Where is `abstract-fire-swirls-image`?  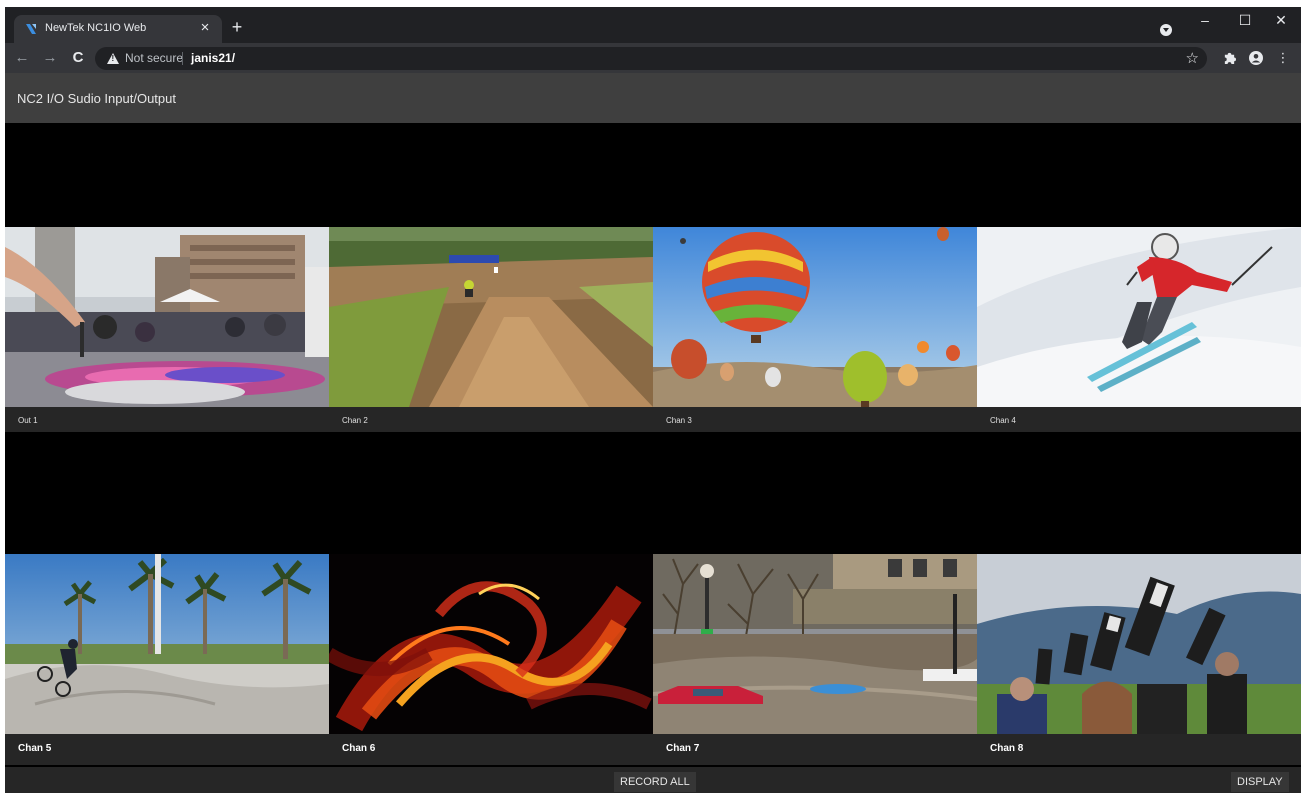 abstract-fire-swirls-image is located at coordinates (491, 644).